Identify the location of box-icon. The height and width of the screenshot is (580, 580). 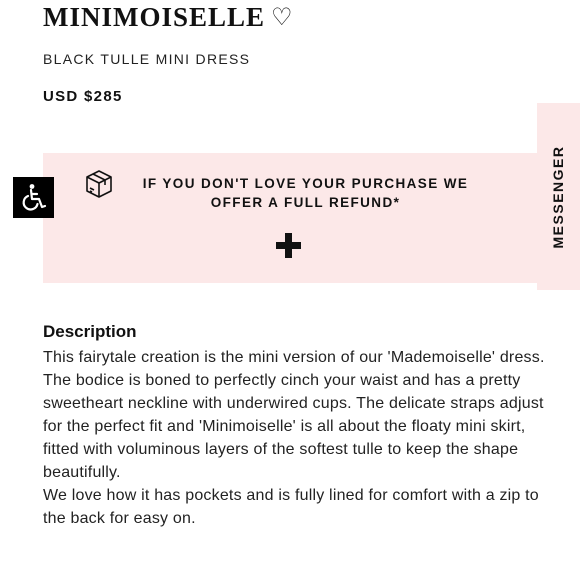
(99, 184).